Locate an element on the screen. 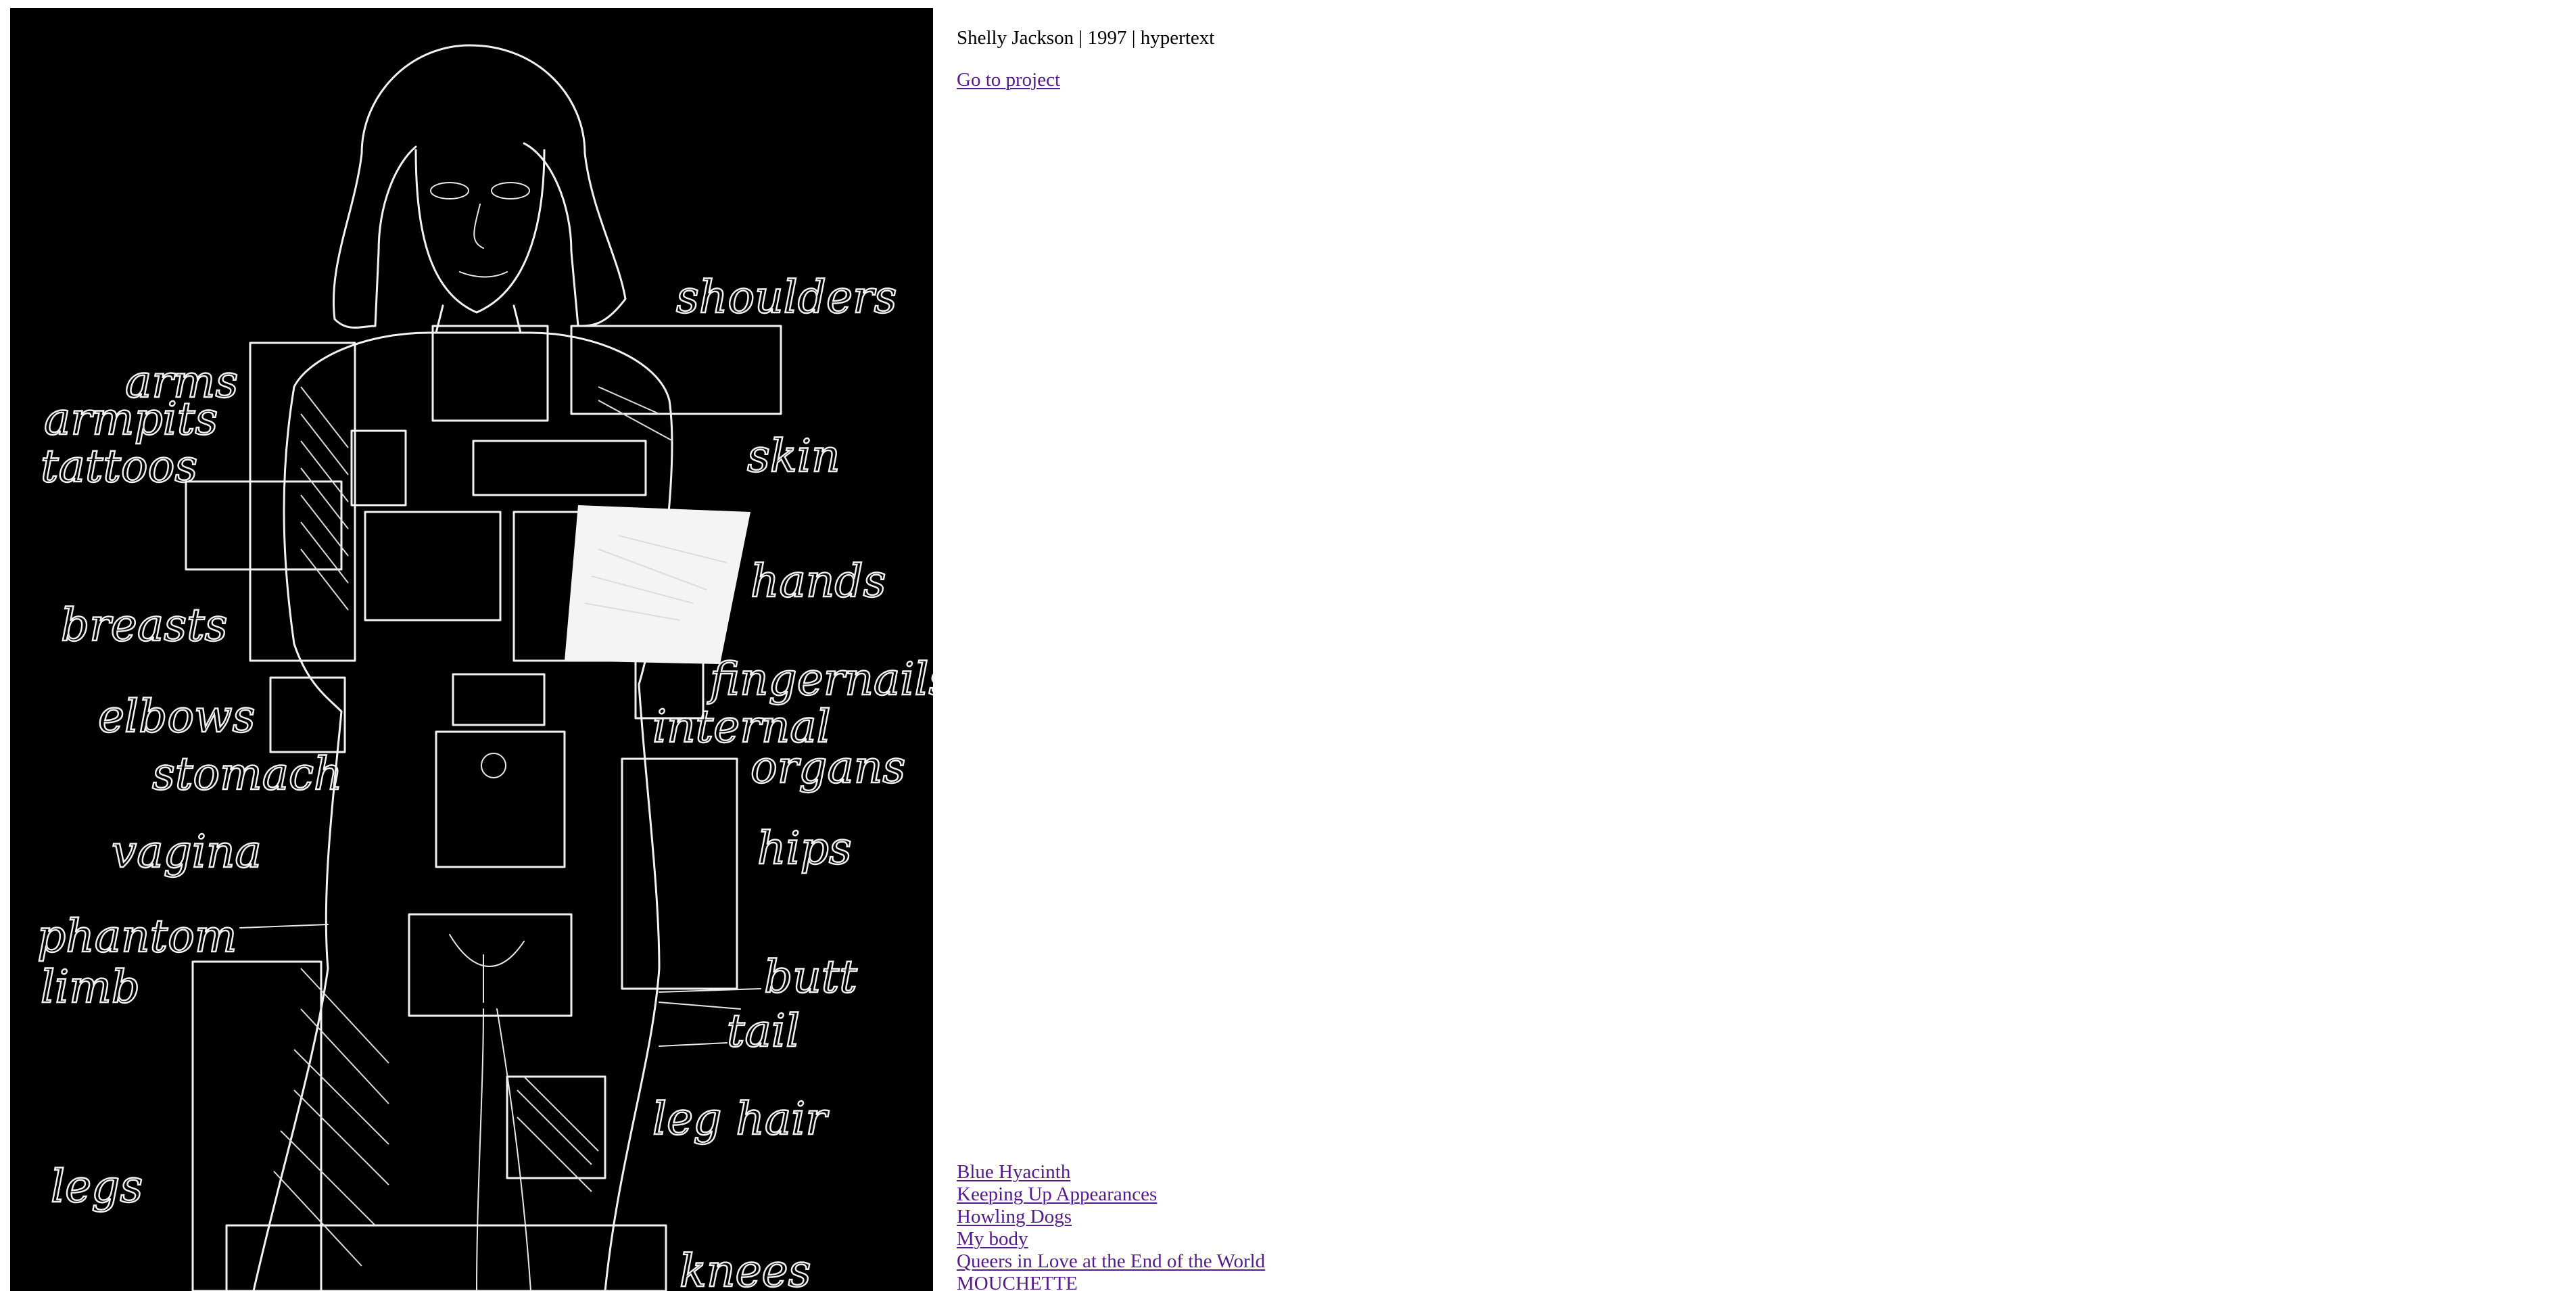 The width and height of the screenshot is (2576, 1291). neck-box is located at coordinates (490, 373).